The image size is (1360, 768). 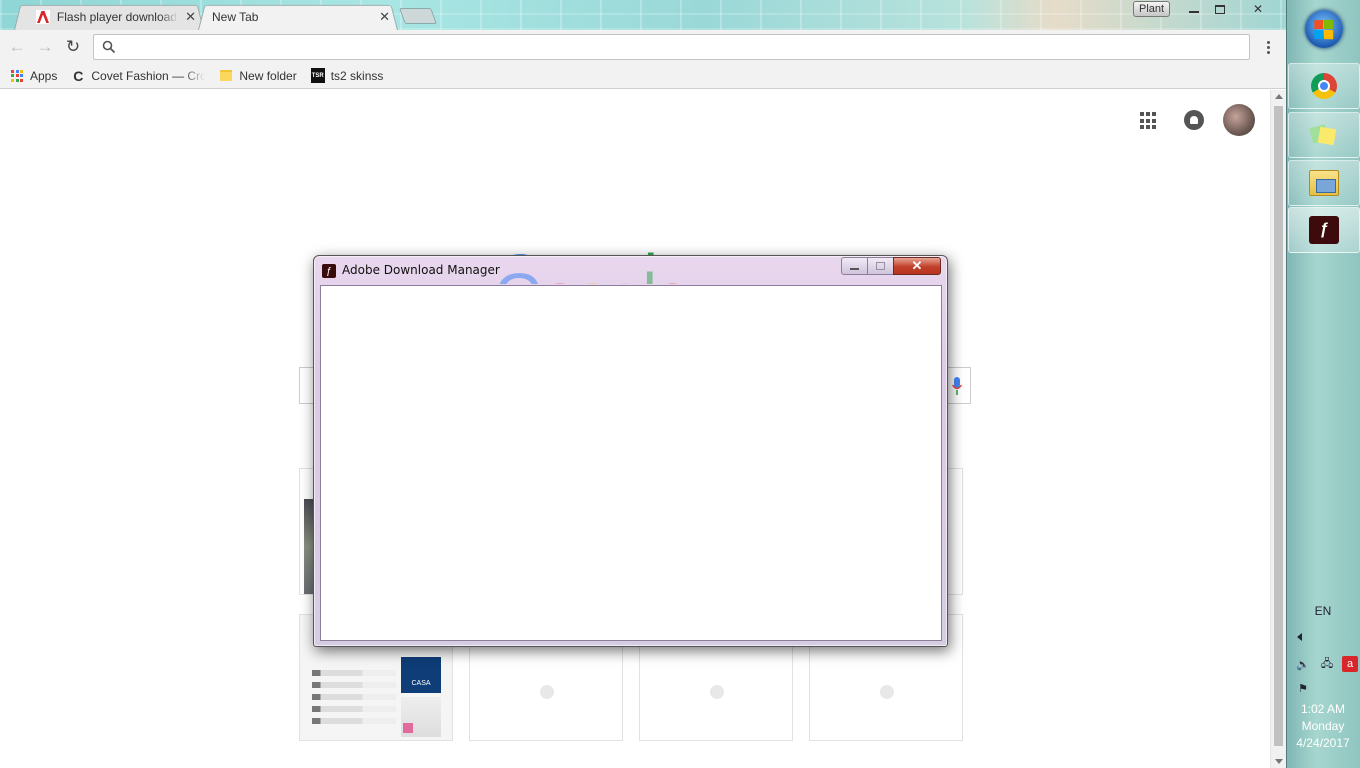 I want to click on bookmark-ts2-skinss: TSR ts2 skinss, so click(x=347, y=75).